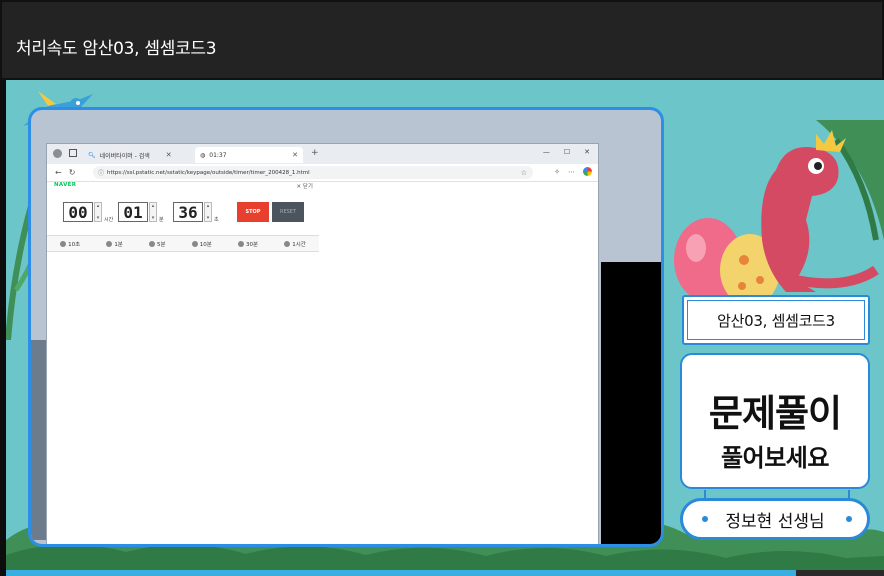  Describe the element at coordinates (114, 244) in the screenshot. I see `preset-button: 1분` at that location.